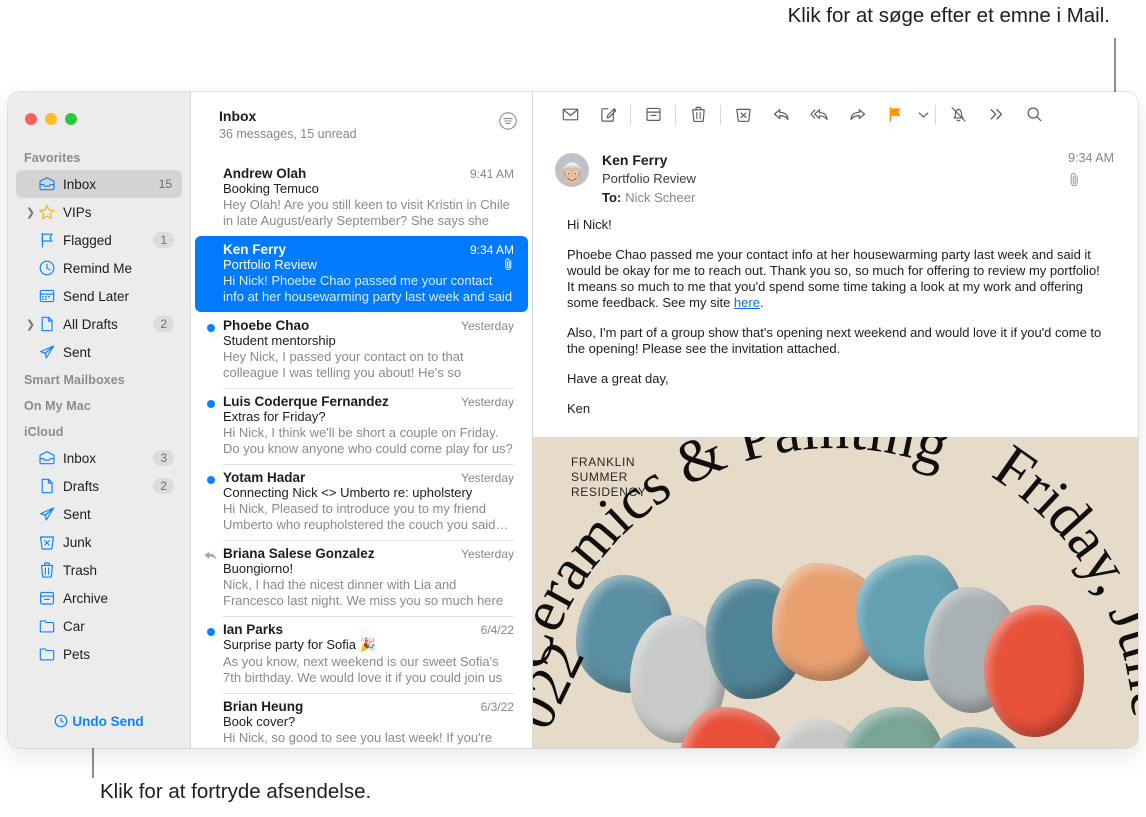  What do you see at coordinates (253, 629) in the screenshot?
I see `message-sender-name: Ian Parks` at bounding box center [253, 629].